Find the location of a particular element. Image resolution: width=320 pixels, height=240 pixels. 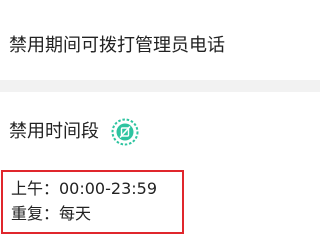

schedule-repeat: 重复：每天 is located at coordinates (51, 213).